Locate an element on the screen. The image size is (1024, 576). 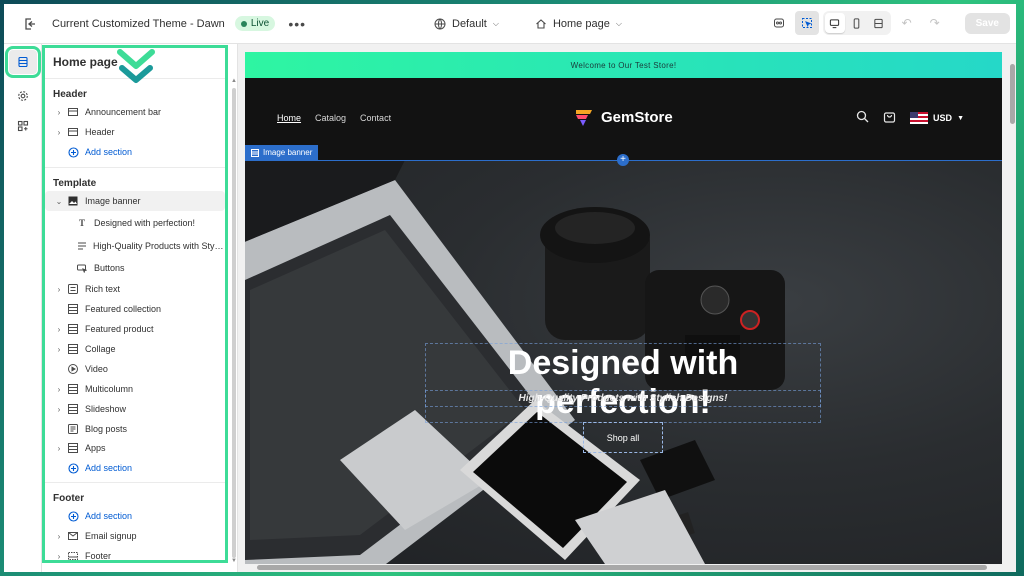
mobile-icon is located at coordinates (857, 23).